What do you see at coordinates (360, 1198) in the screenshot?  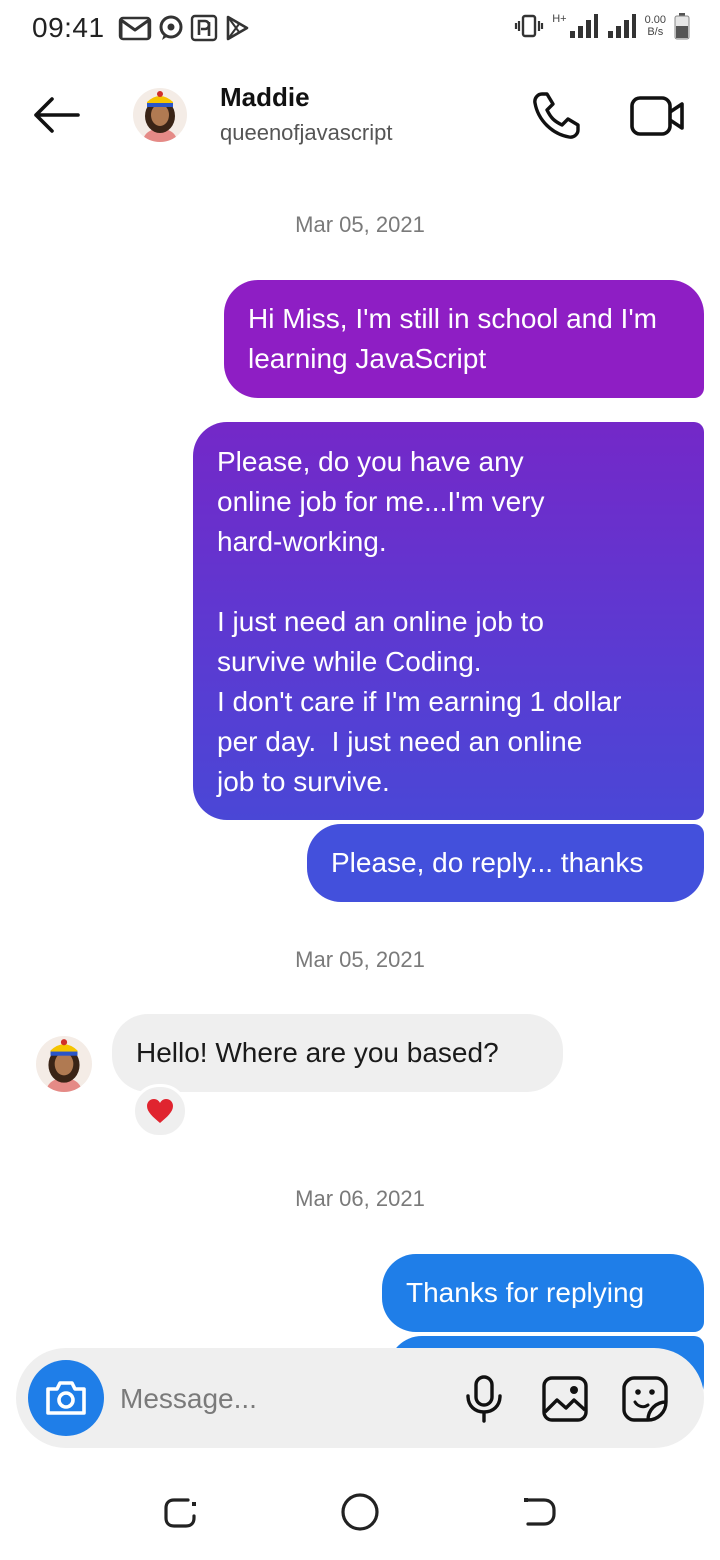 I see `date-separator: Mar 06, 2021` at bounding box center [360, 1198].